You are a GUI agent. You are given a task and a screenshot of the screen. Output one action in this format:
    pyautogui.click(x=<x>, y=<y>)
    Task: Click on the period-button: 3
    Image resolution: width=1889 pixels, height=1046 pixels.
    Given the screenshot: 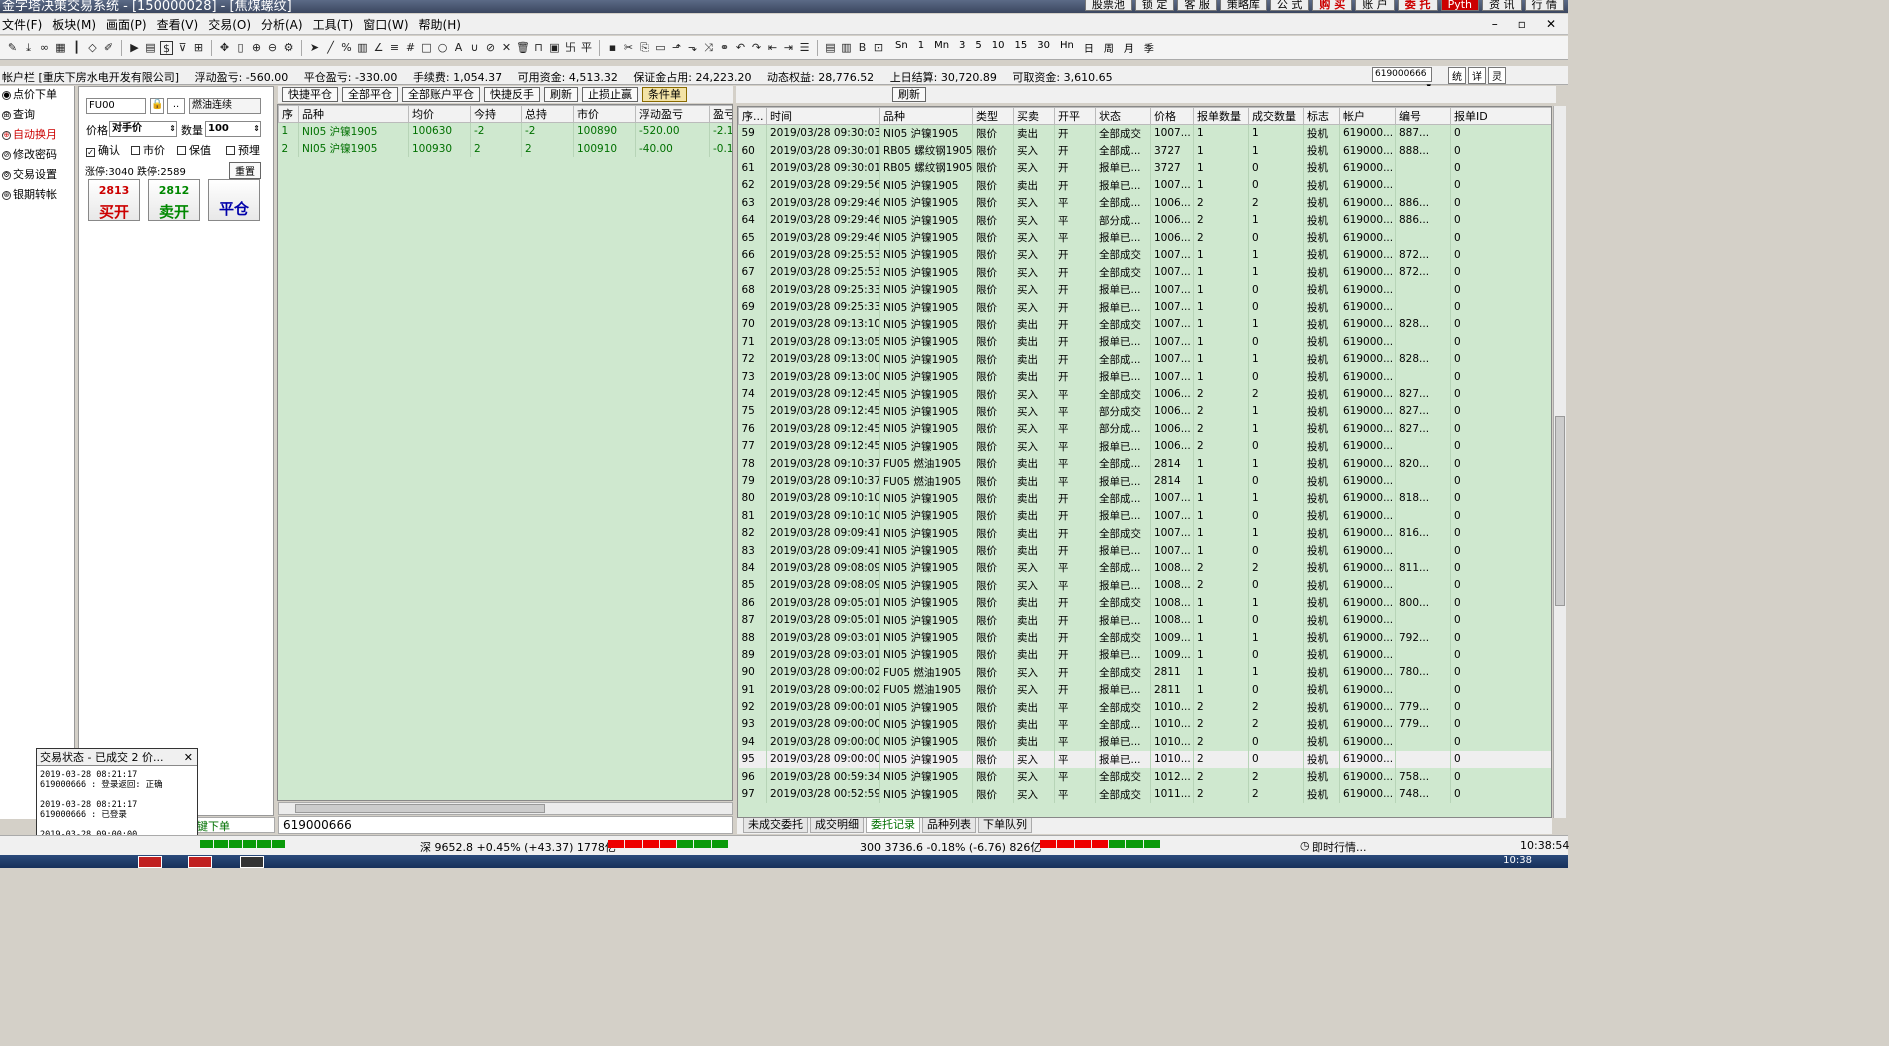 What is the action you would take?
    pyautogui.click(x=962, y=47)
    